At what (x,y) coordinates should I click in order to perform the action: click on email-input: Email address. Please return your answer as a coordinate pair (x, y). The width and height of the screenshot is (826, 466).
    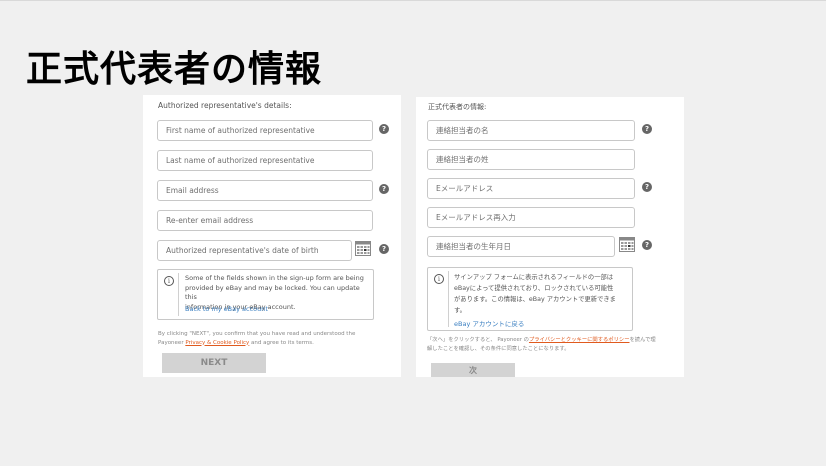
    Looking at the image, I should click on (265, 190).